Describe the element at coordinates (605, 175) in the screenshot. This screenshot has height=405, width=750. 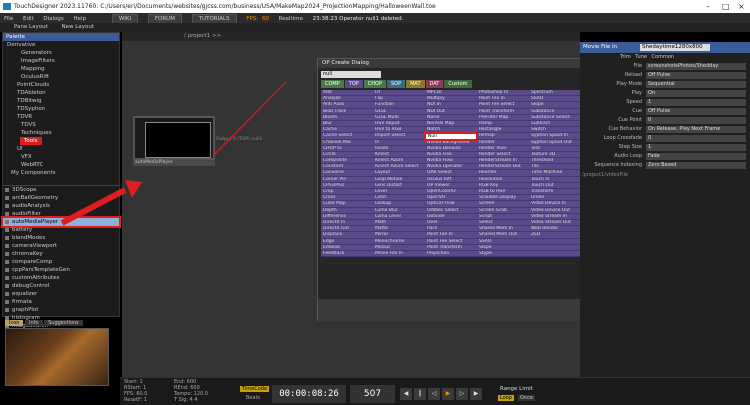
I see `params-path: /project1/videoFile` at that location.